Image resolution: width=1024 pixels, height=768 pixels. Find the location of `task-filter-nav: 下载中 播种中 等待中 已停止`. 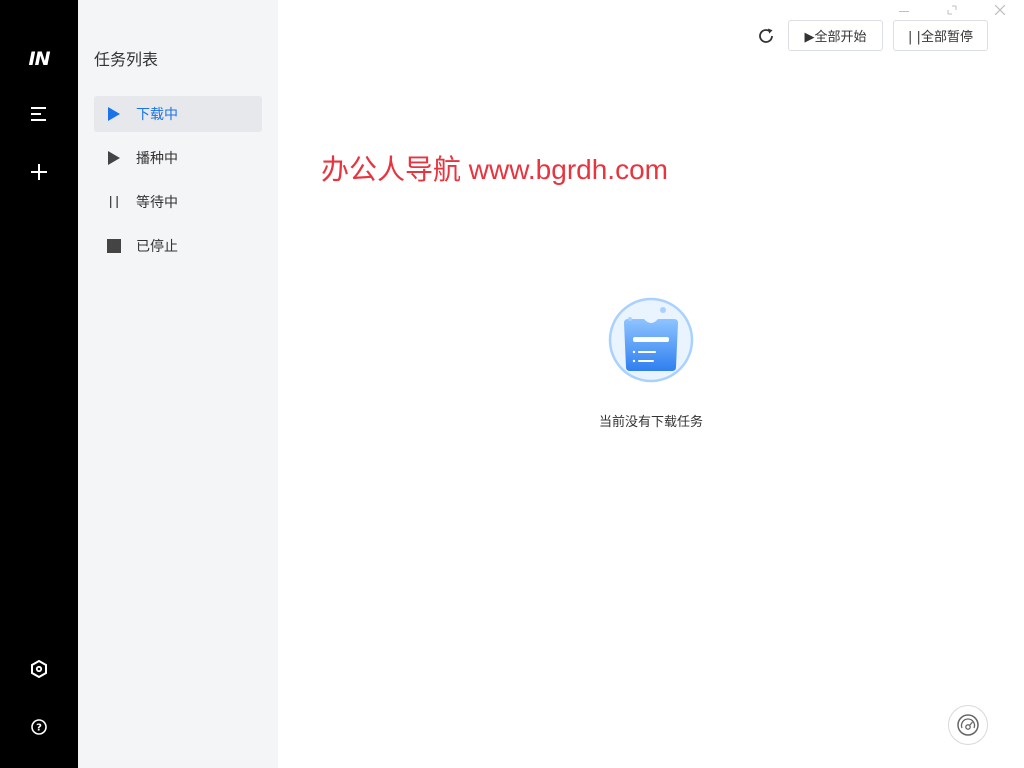

task-filter-nav: 下载中 播种中 等待中 已停止 is located at coordinates (178, 184).